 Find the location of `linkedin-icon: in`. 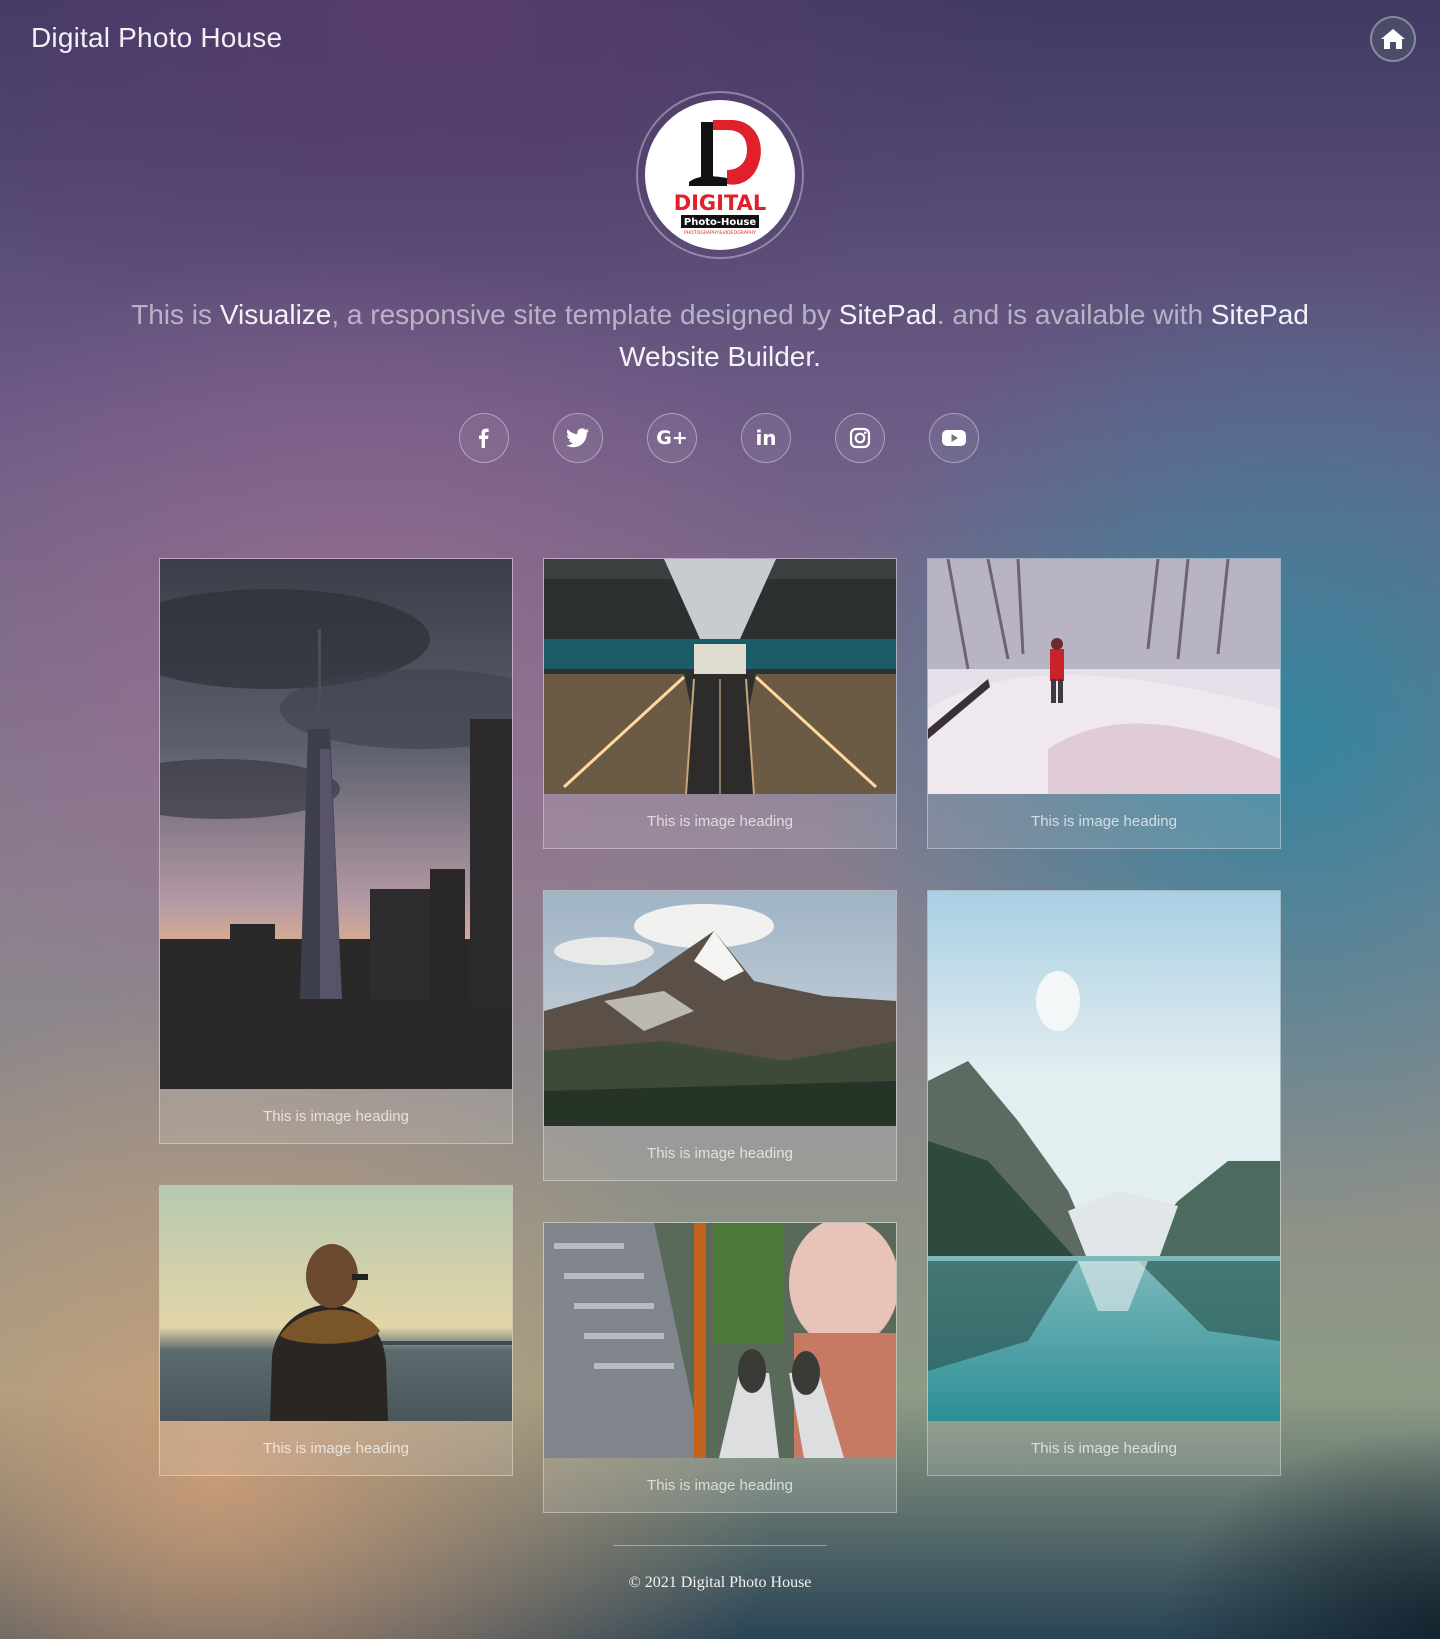

linkedin-icon: in is located at coordinates (766, 438).